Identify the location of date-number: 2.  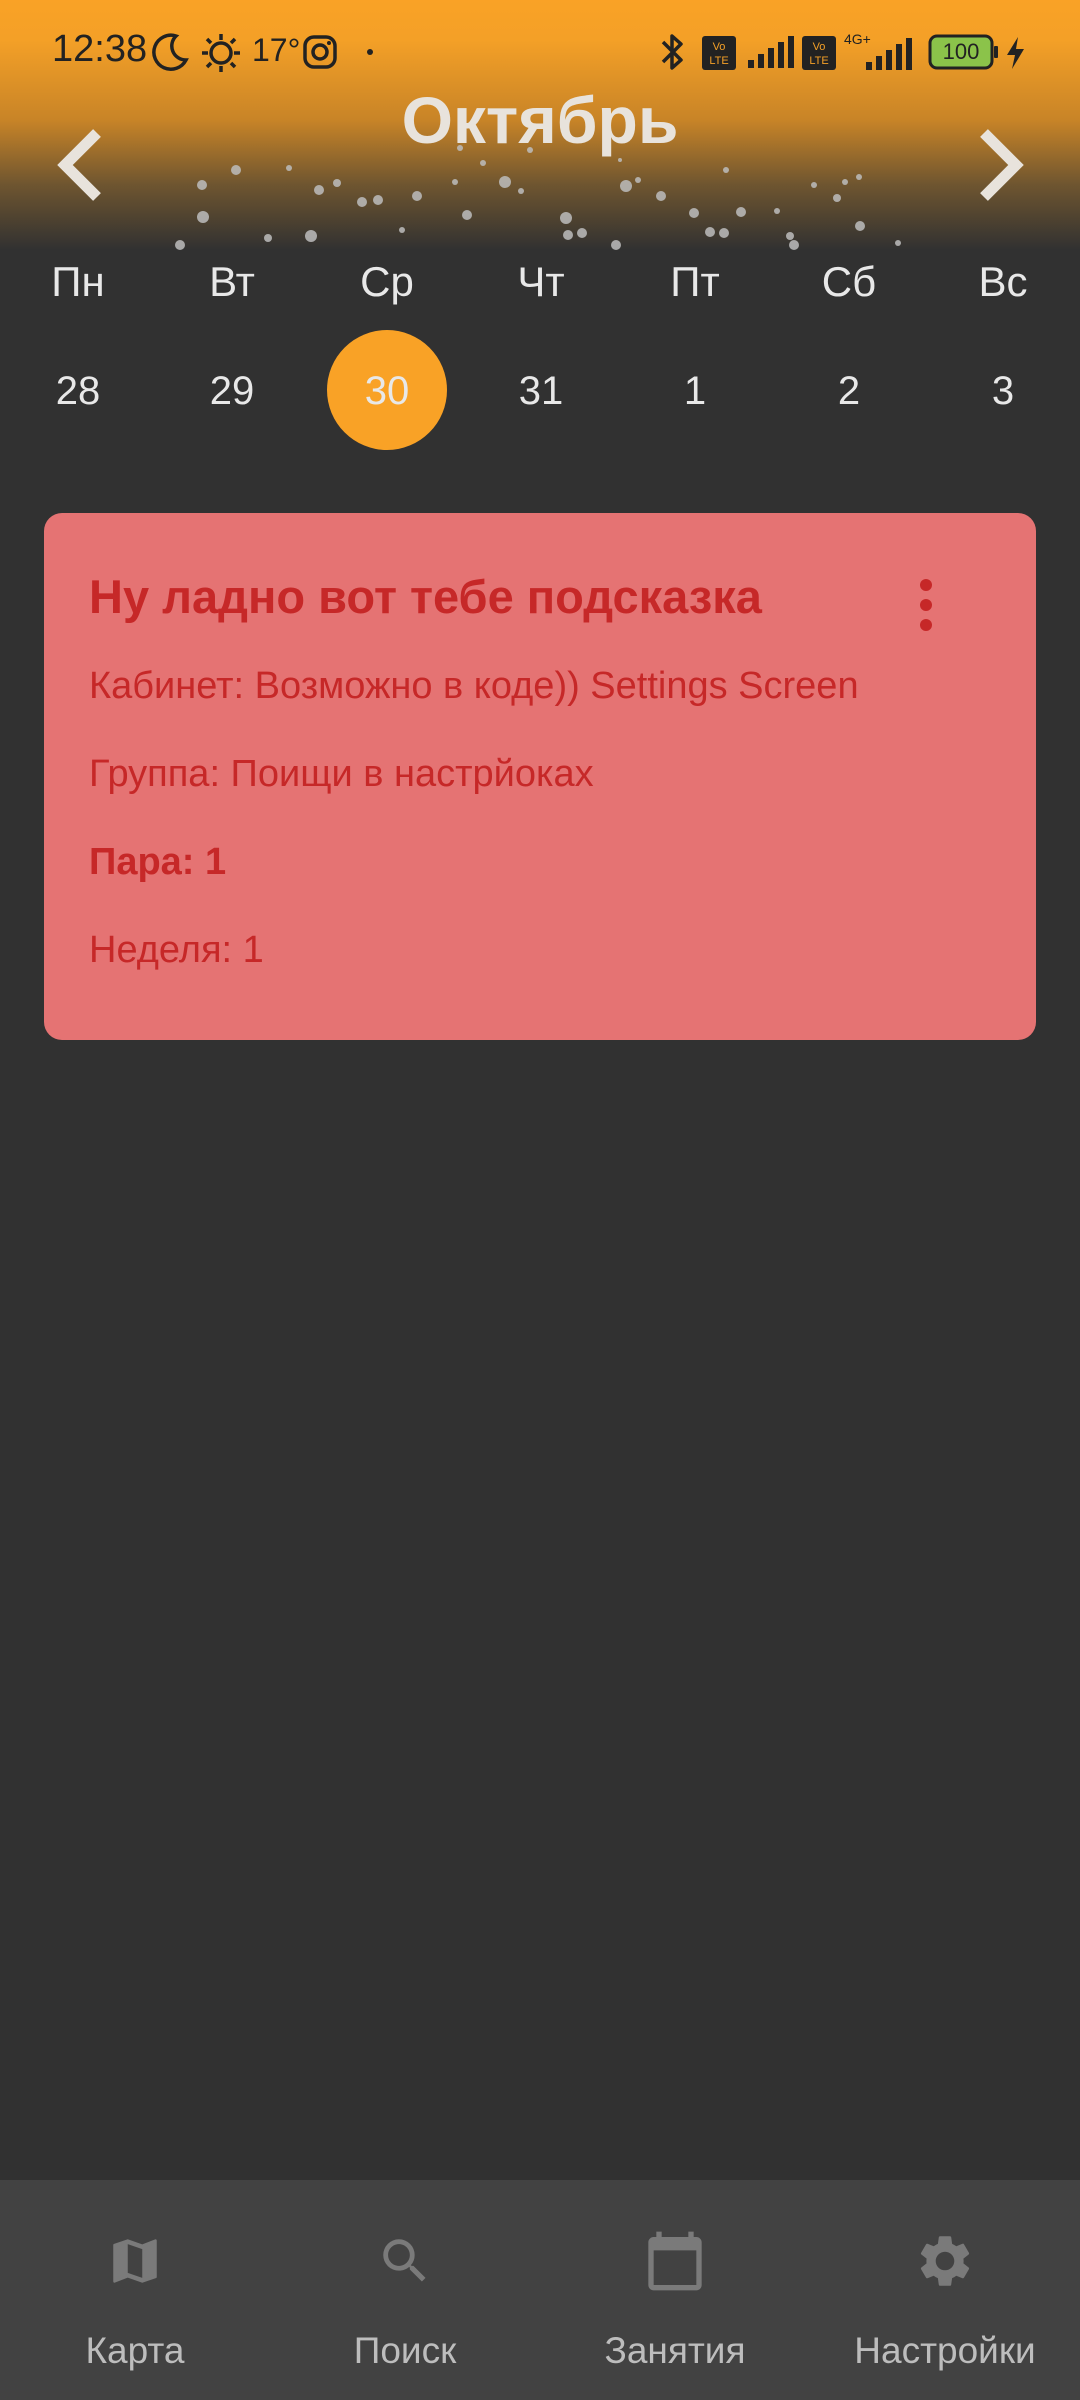
(849, 390).